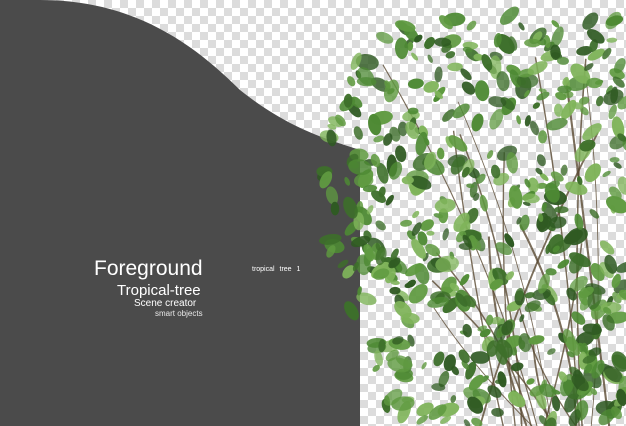  I want to click on smart-objects-text: smart objects, so click(179, 313).